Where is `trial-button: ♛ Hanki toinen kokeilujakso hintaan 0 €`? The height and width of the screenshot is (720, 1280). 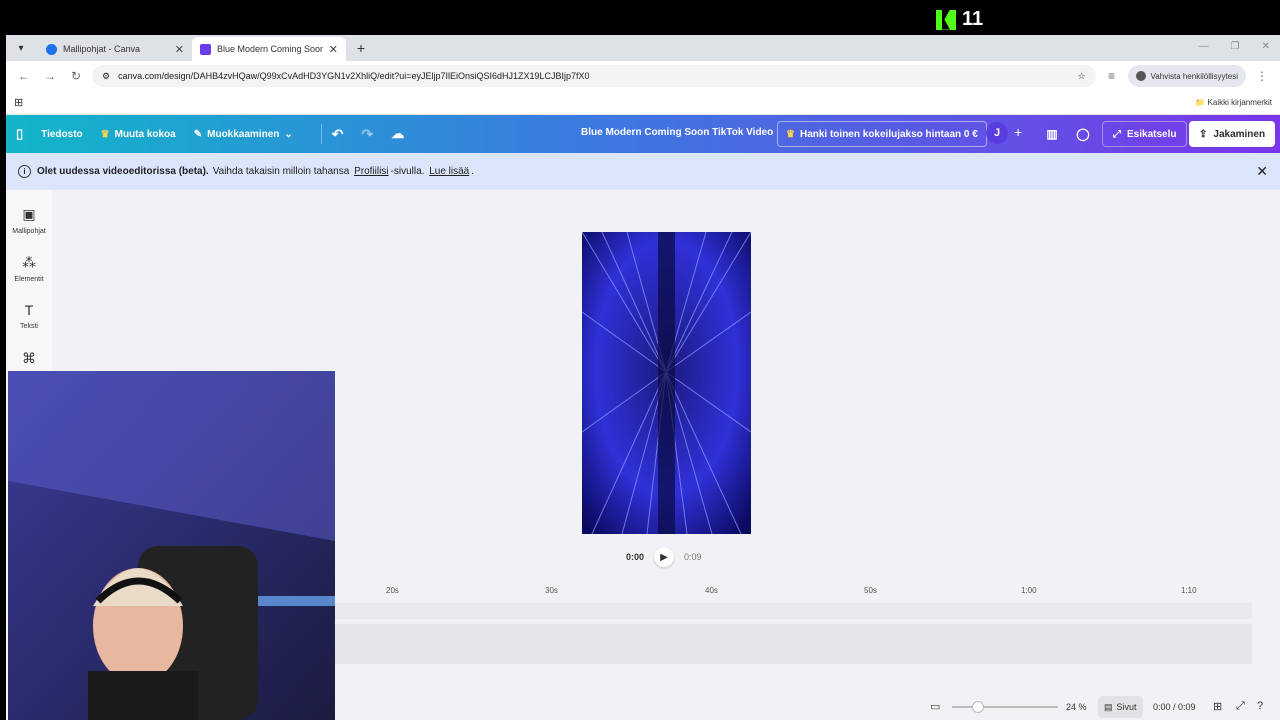
trial-button: ♛ Hanki toinen kokeilujakso hintaan 0 € is located at coordinates (882, 134).